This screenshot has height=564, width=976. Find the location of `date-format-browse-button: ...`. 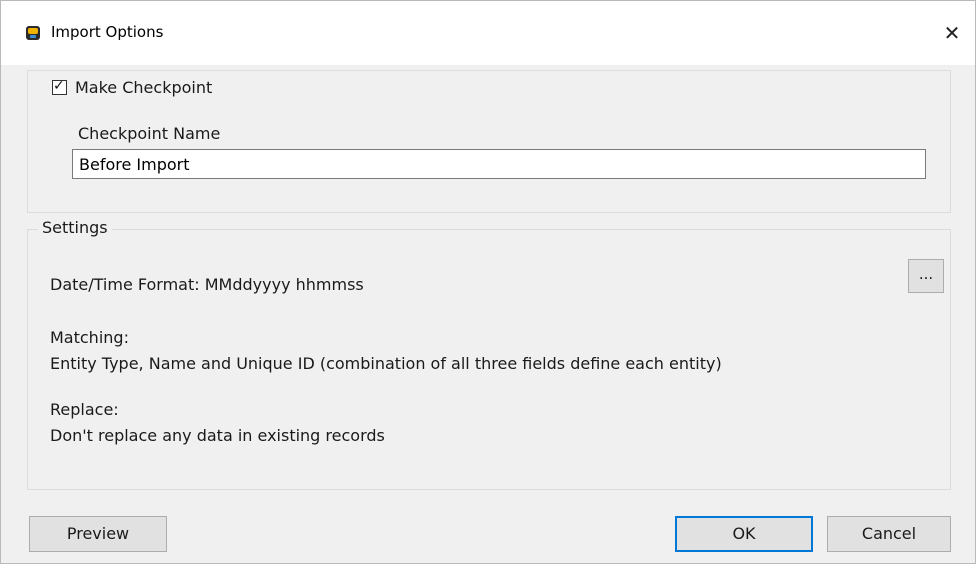

date-format-browse-button: ... is located at coordinates (926, 276).